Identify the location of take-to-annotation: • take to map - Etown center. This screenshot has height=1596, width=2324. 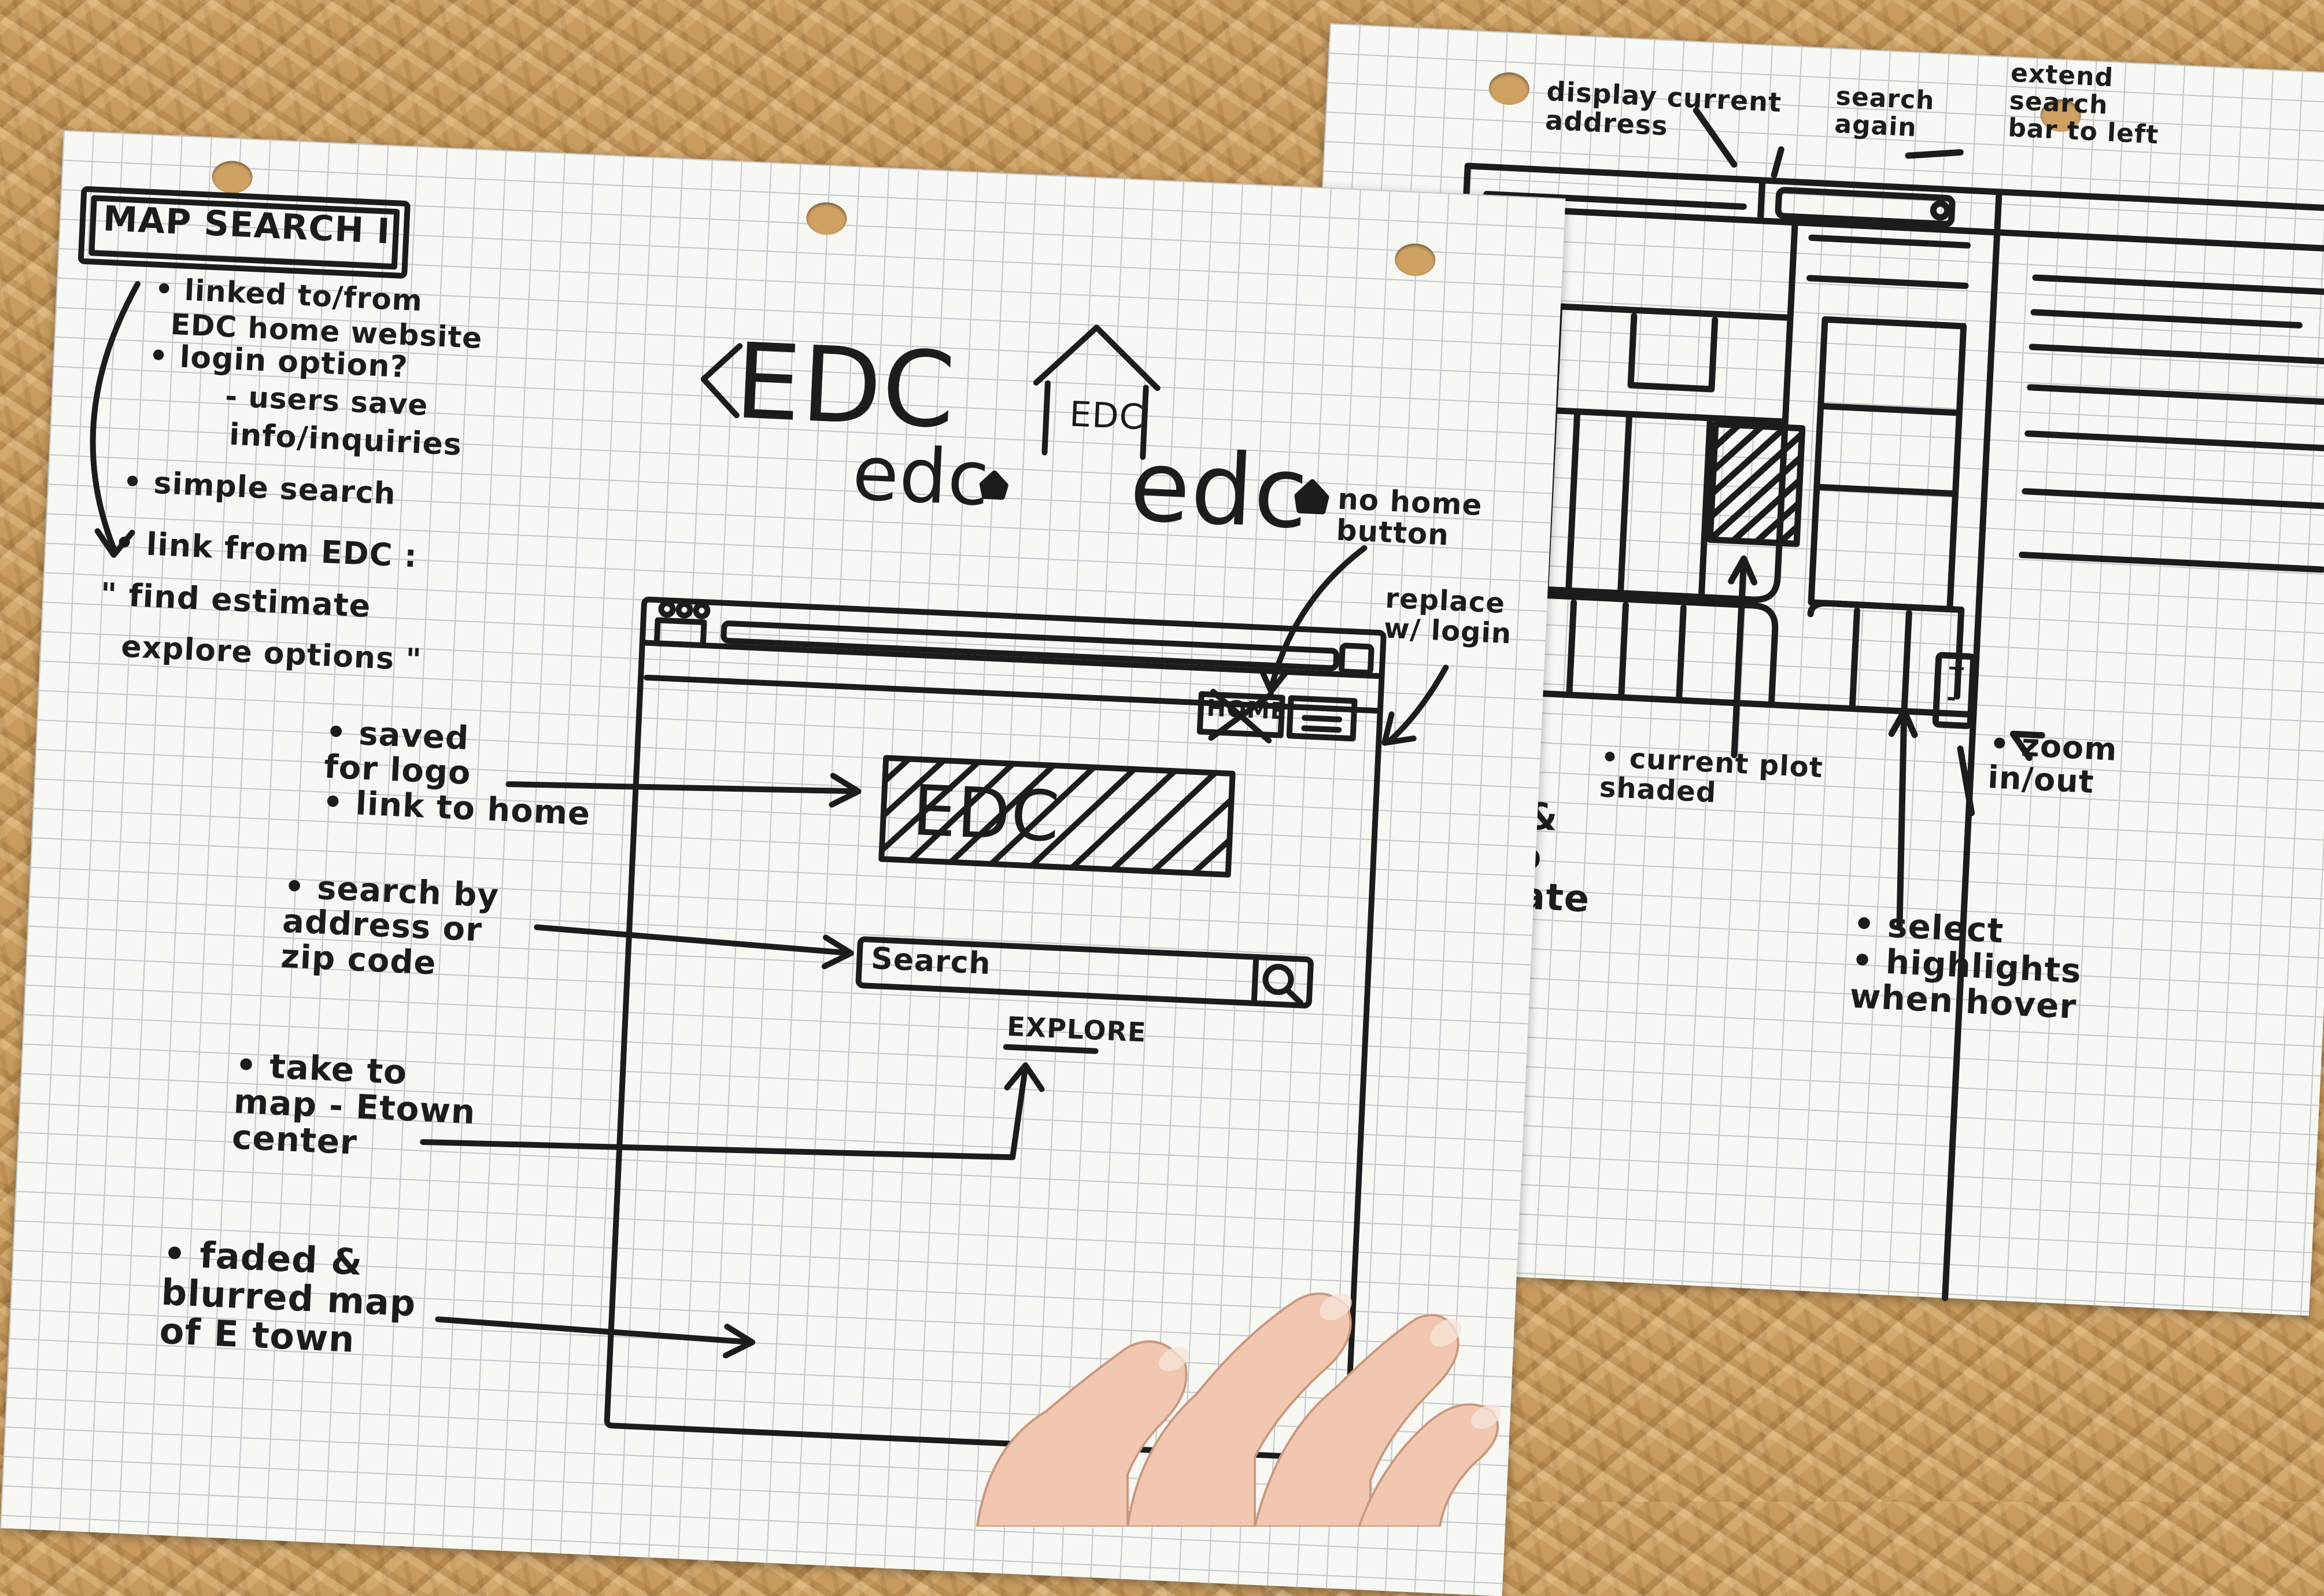
(353, 1104).